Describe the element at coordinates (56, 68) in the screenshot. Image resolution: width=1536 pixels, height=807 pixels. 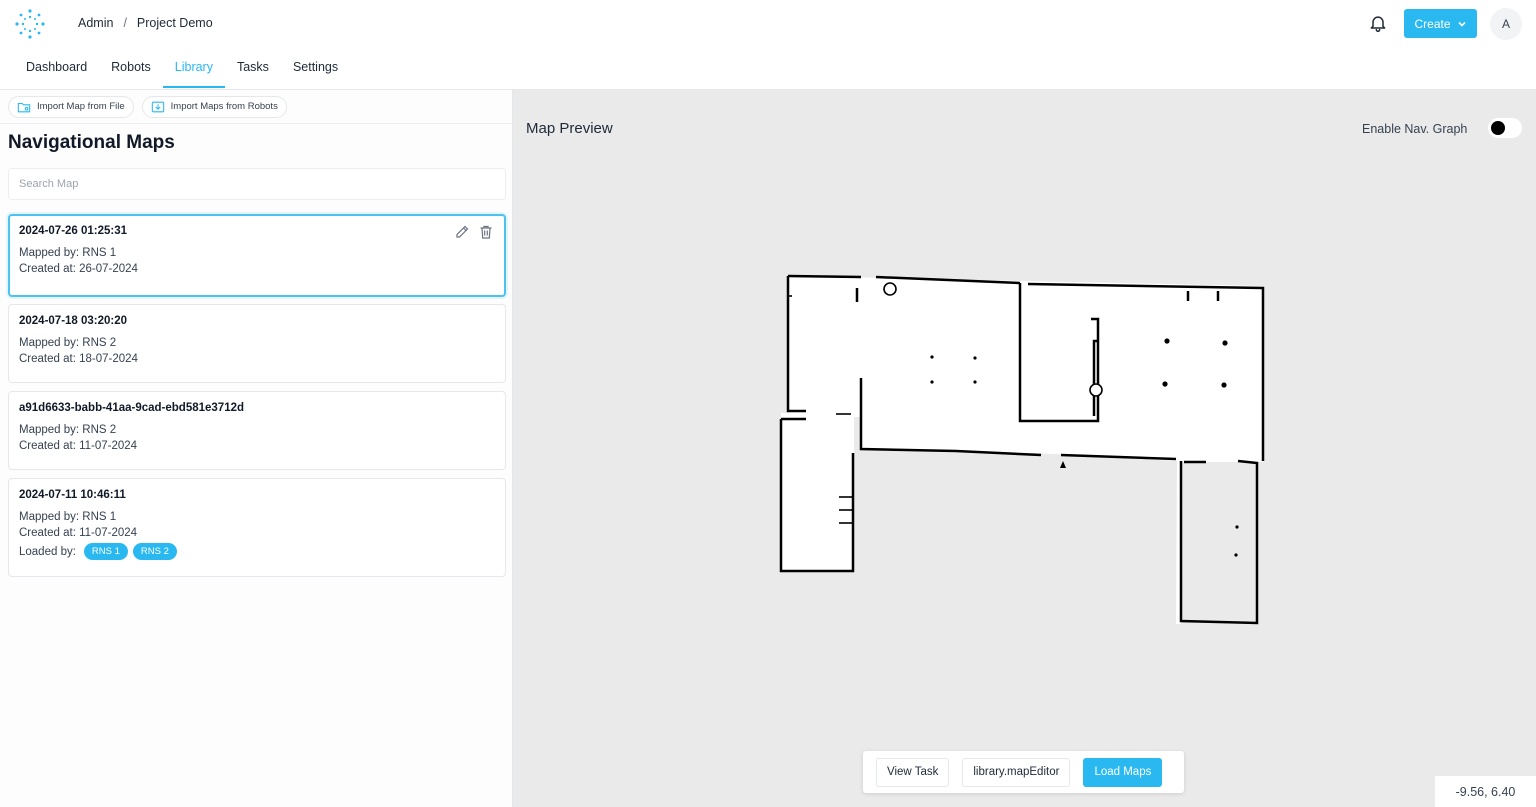
I see `tab-dashboard: Dashboard` at that location.